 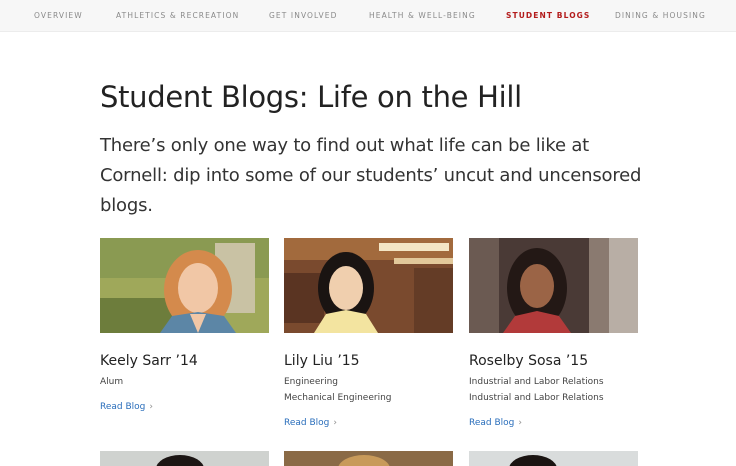 What do you see at coordinates (112, 382) in the screenshot?
I see `student-detail: Alum` at bounding box center [112, 382].